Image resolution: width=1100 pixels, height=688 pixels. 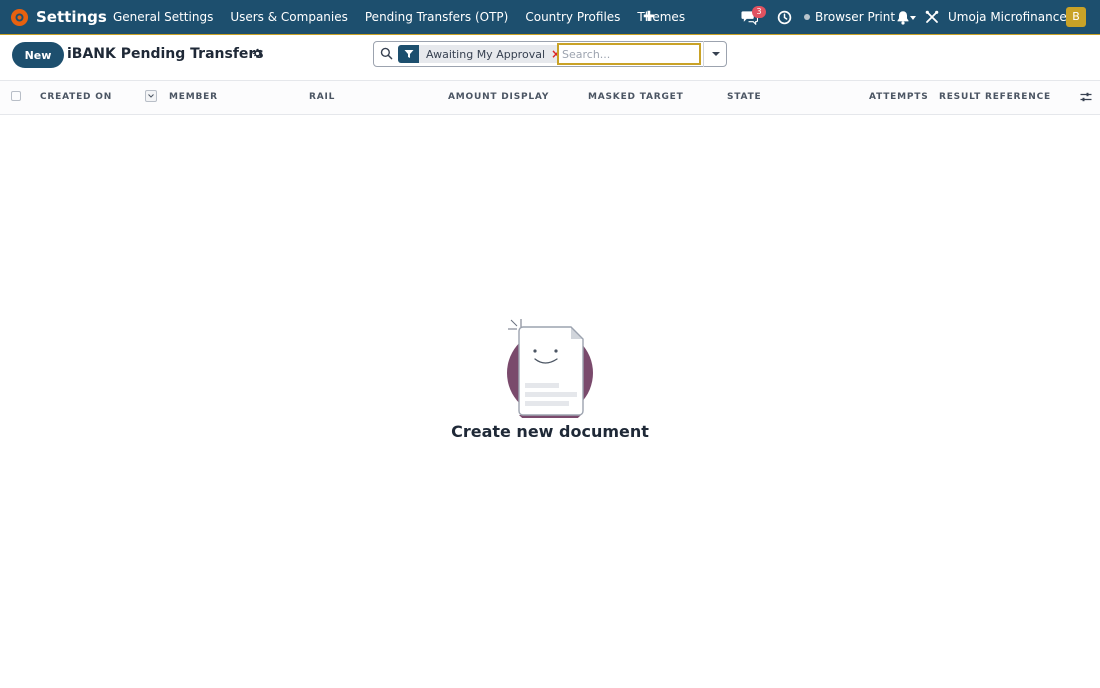 What do you see at coordinates (995, 97) in the screenshot?
I see `column-result-reference: RESULT REFERENCE` at bounding box center [995, 97].